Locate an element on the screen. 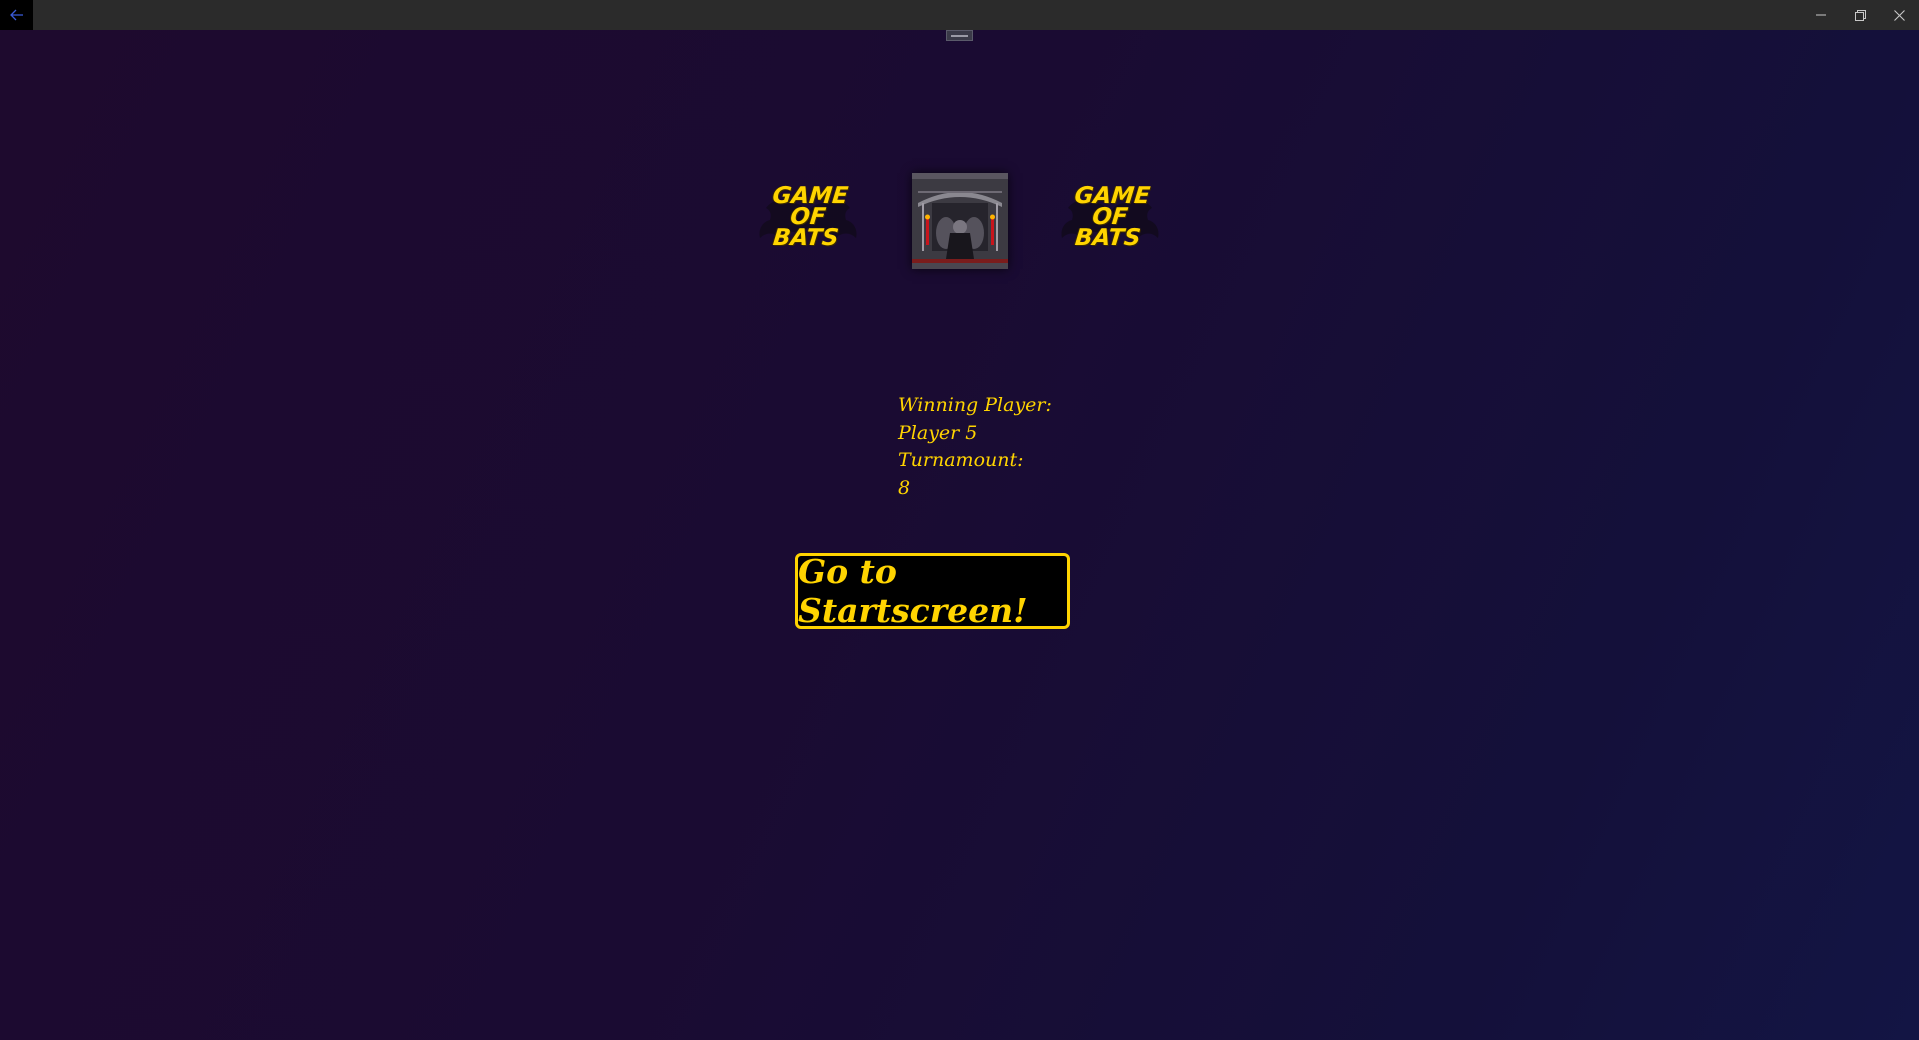 Image resolution: width=1919 pixels, height=1040 pixels. restore-icon is located at coordinates (1860, 15).